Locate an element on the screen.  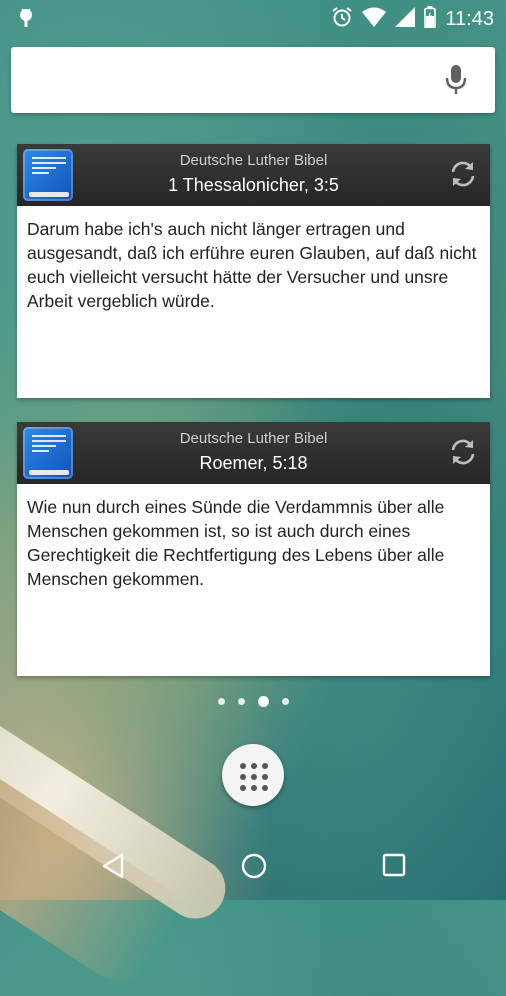
wifi-icon is located at coordinates (374, 19).